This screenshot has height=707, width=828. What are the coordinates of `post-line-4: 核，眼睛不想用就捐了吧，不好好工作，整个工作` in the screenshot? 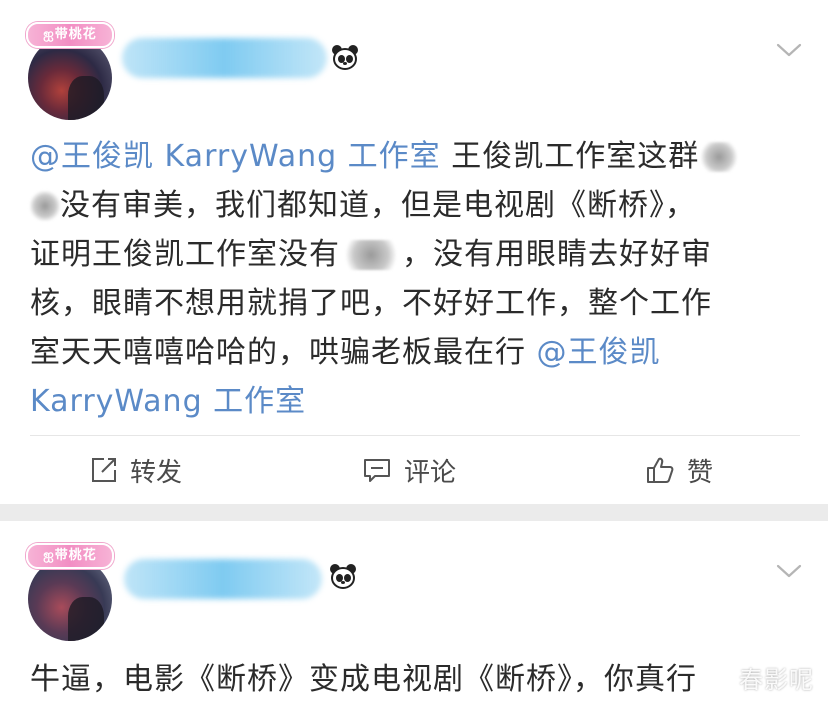 It's located at (384, 303).